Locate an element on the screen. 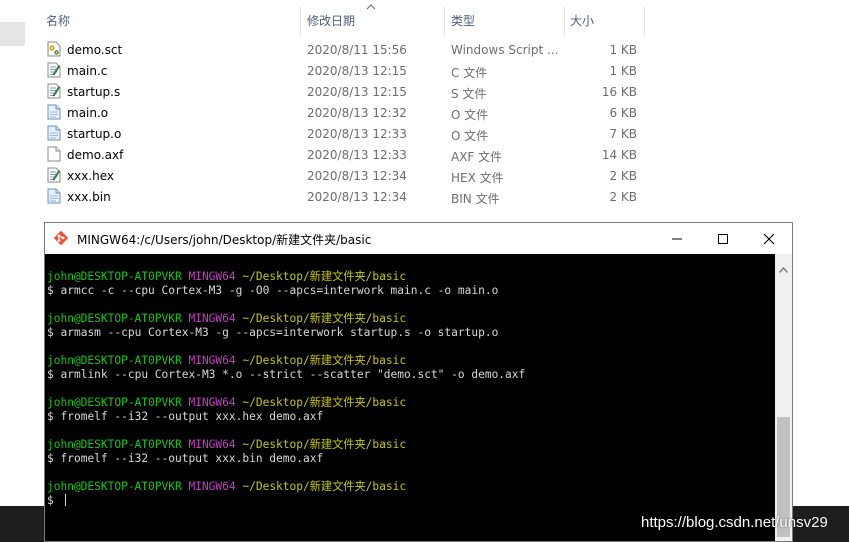 The width and height of the screenshot is (849, 542). file-name: demo.sct is located at coordinates (95, 50).